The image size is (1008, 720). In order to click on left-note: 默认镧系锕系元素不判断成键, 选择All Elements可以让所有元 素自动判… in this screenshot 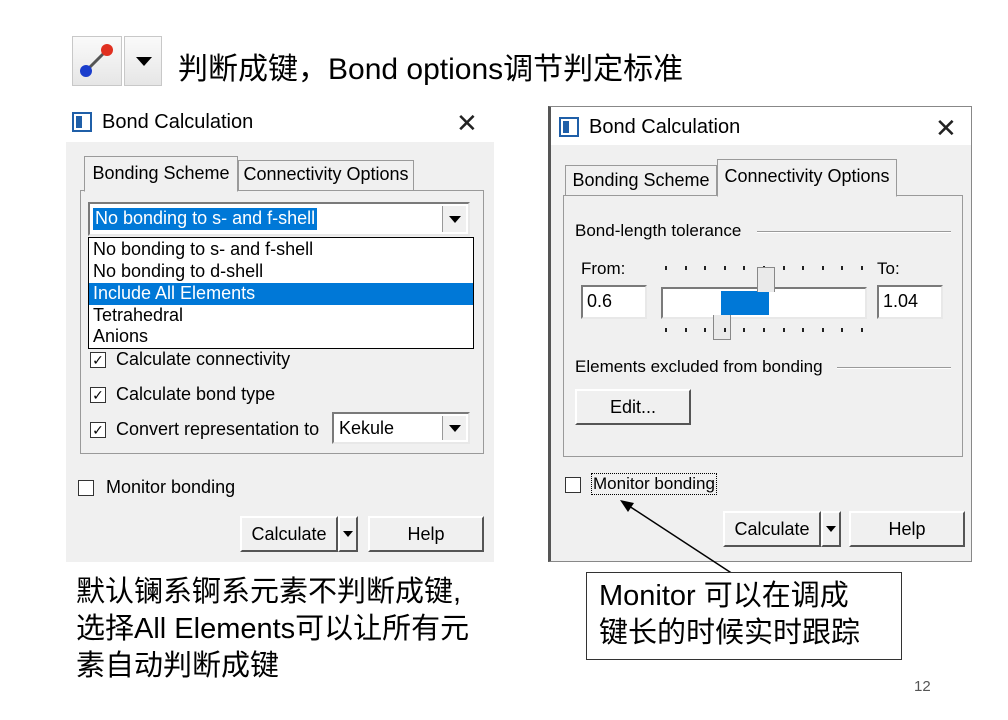, I will do `click(272, 629)`.